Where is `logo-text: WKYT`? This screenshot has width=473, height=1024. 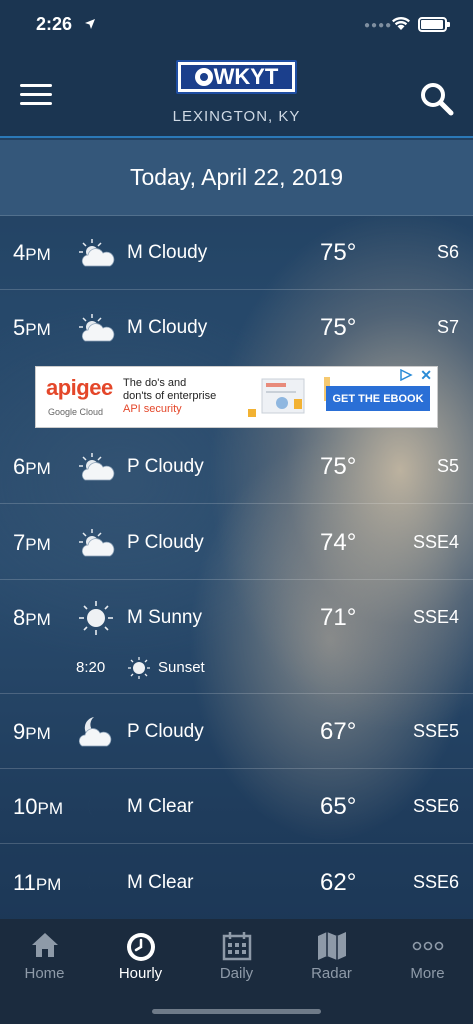
logo-text: WKYT is located at coordinates (246, 76).